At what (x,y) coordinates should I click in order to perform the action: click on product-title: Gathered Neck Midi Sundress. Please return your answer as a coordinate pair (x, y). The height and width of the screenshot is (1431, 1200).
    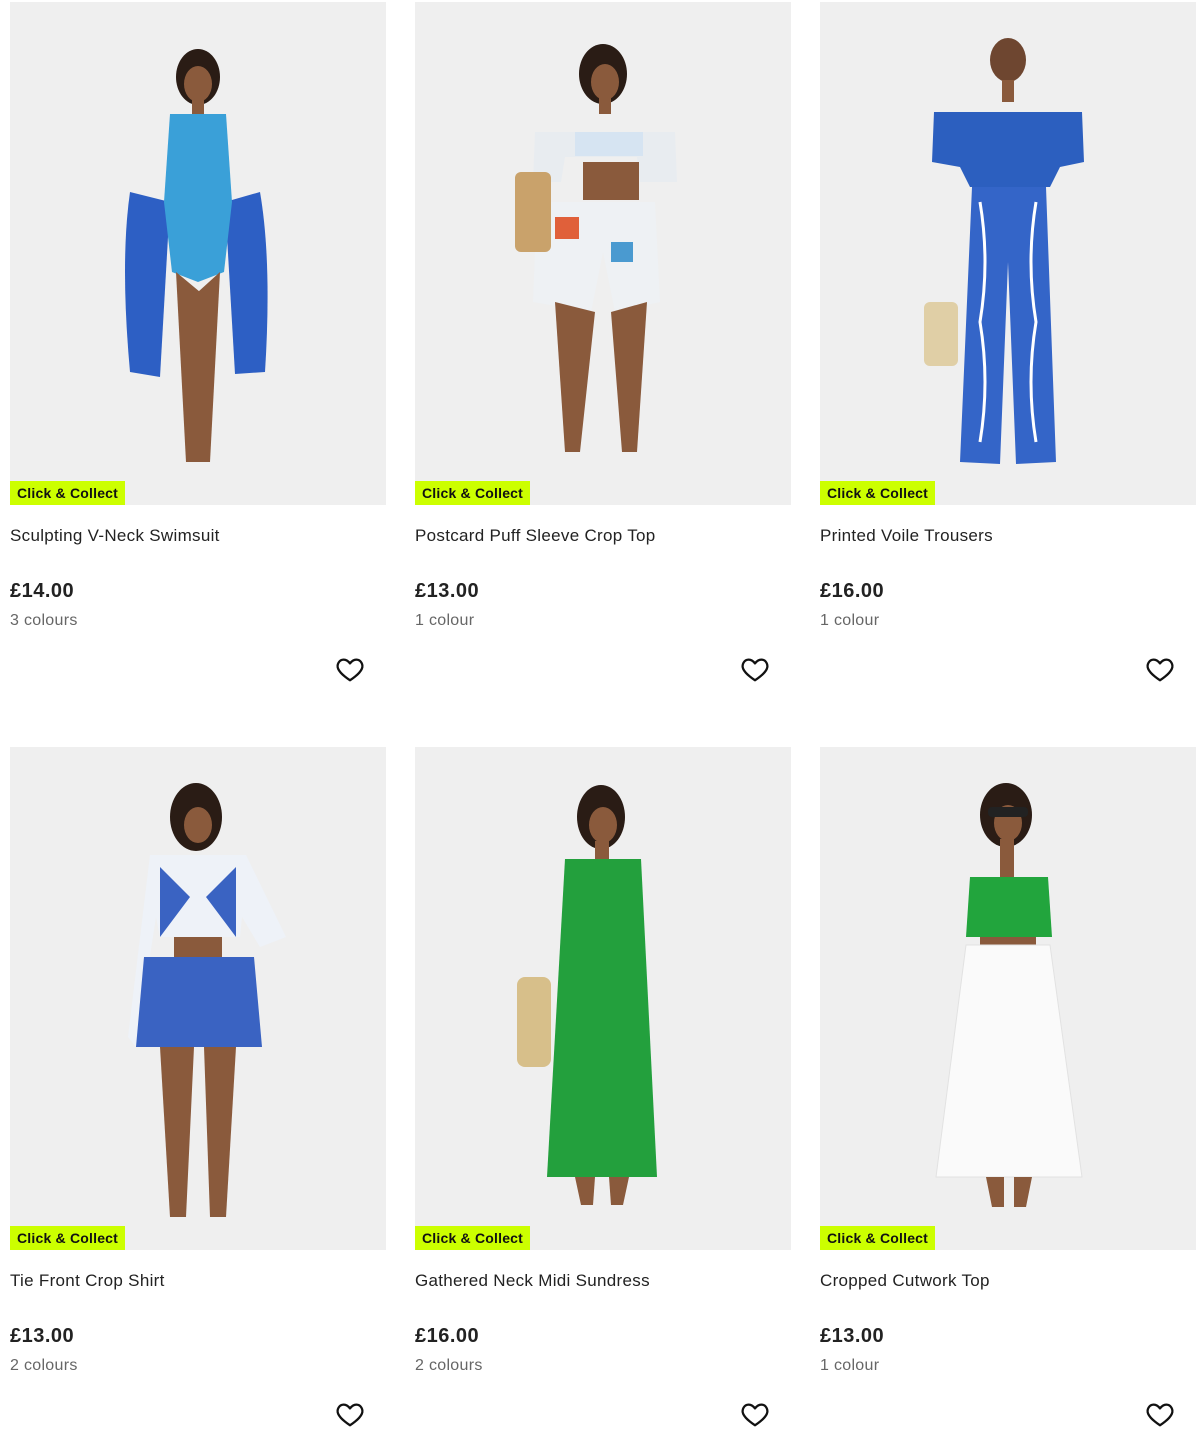
    Looking at the image, I should click on (532, 1281).